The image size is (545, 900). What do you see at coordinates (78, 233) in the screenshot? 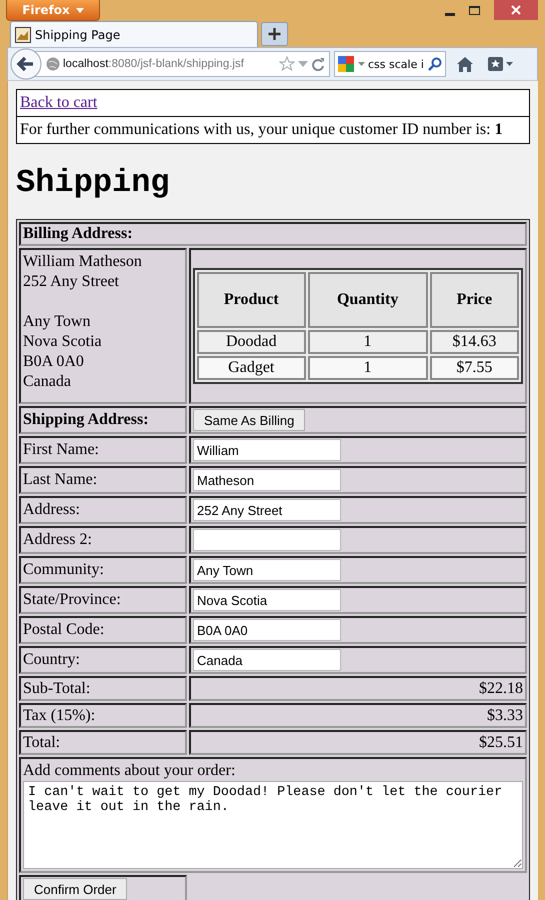
I see `billing-heading: Billing Address:` at bounding box center [78, 233].